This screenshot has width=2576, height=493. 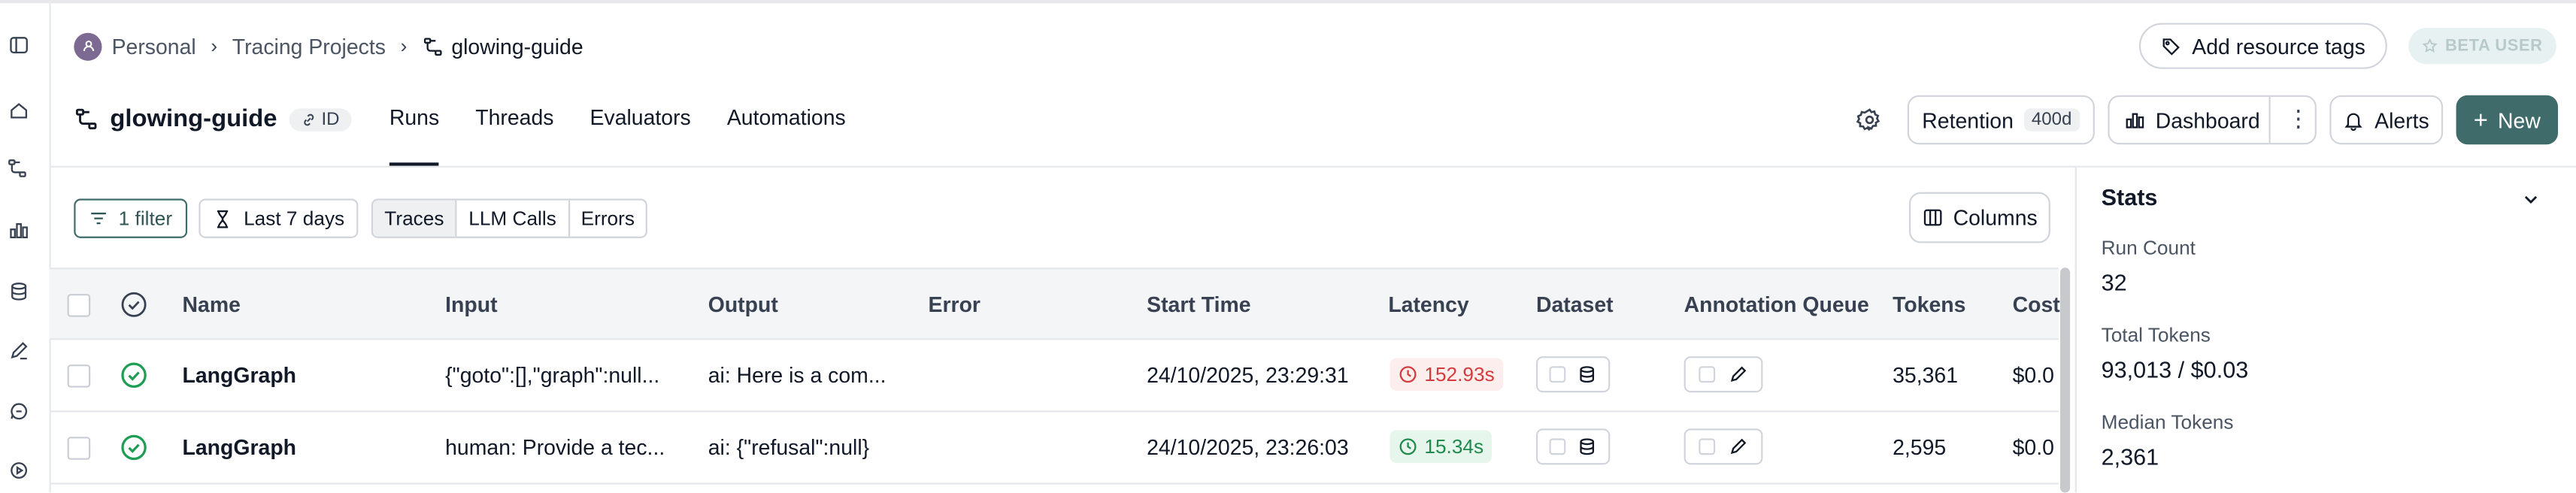 What do you see at coordinates (2386, 120) in the screenshot?
I see `alerts-button: Alerts` at bounding box center [2386, 120].